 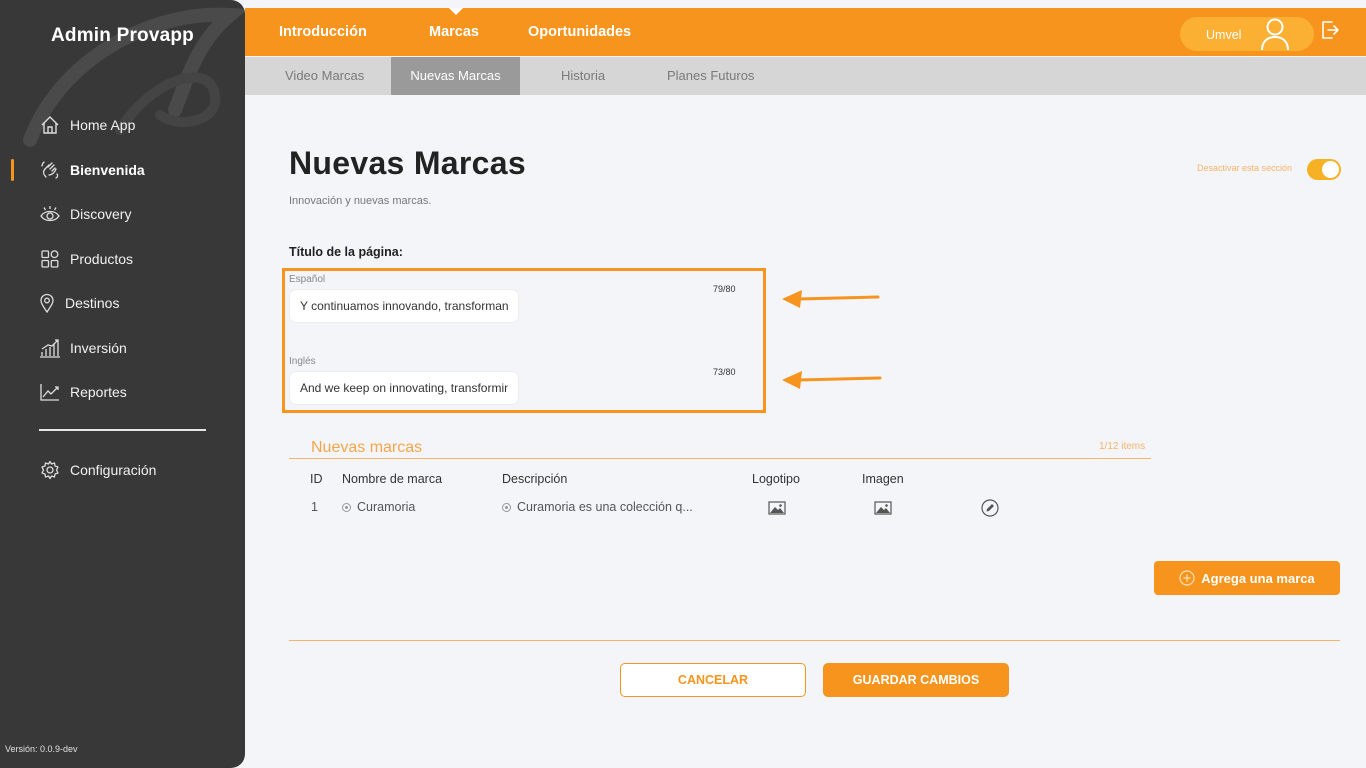 What do you see at coordinates (392, 479) in the screenshot?
I see `column-header-name: Nombre de marca` at bounding box center [392, 479].